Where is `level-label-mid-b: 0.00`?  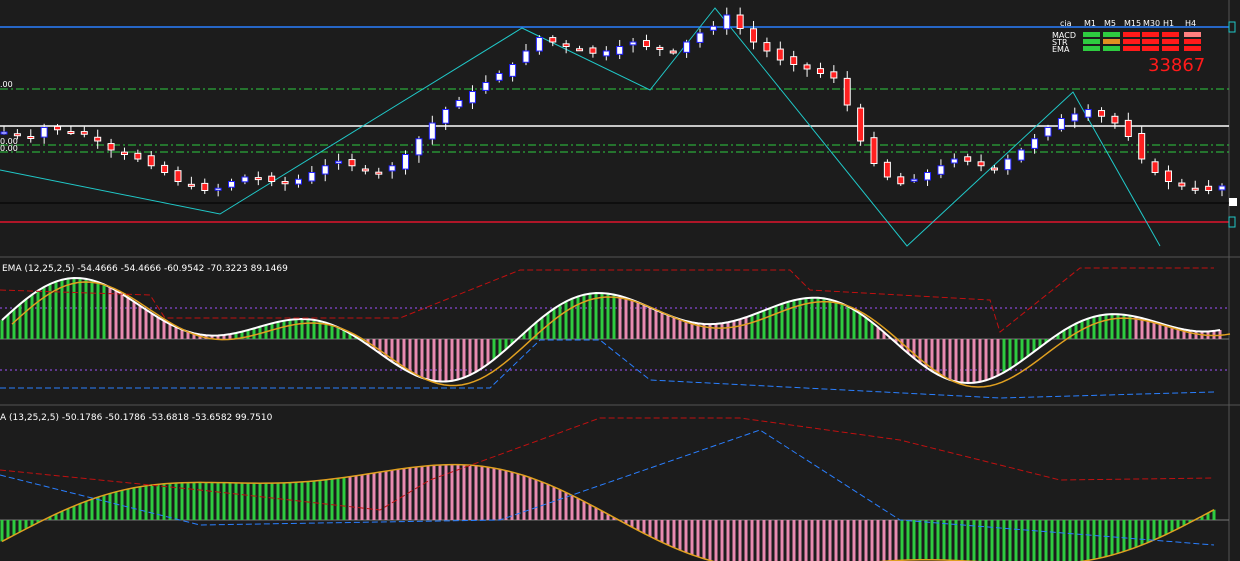
level-label-mid-b: 0.00 is located at coordinates (9, 148).